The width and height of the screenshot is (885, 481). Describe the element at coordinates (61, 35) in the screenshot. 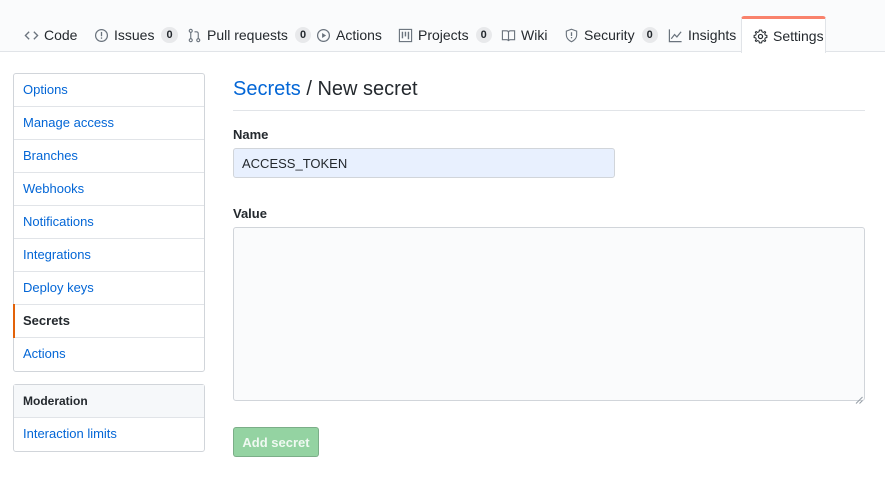

I see `tab-label: Code` at that location.